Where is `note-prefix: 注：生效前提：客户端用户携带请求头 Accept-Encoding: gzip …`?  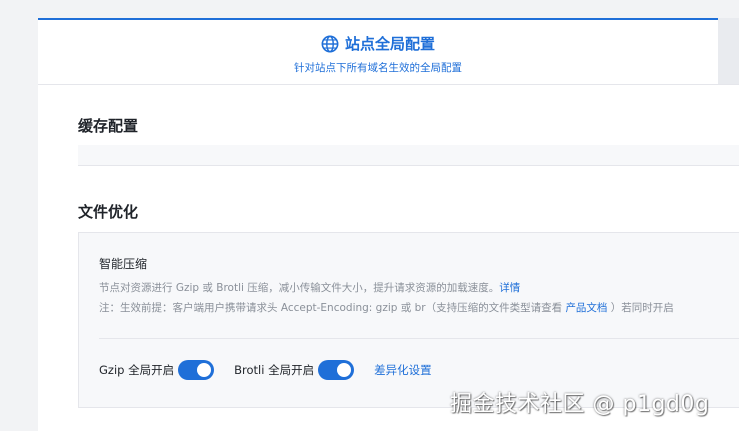
note-prefix: 注：生效前提：客户端用户携带请求头 Accept-Encoding: gzip … is located at coordinates (331, 308).